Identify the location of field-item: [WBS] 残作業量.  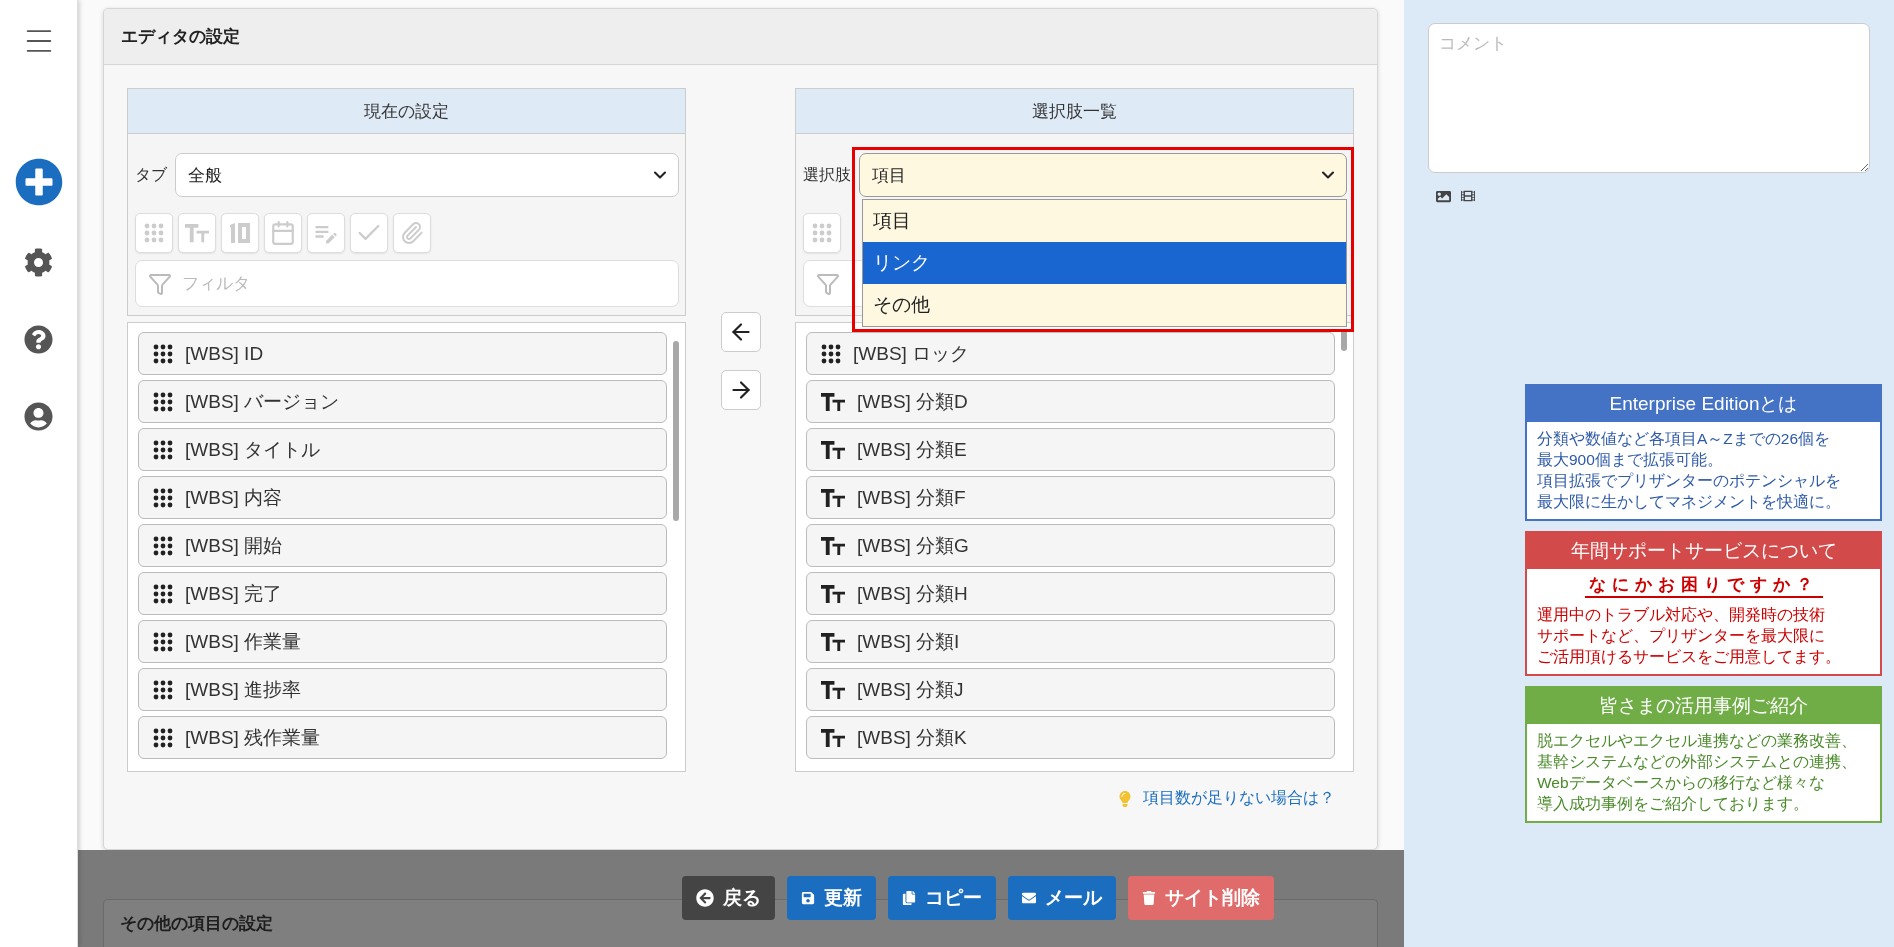
(402, 737).